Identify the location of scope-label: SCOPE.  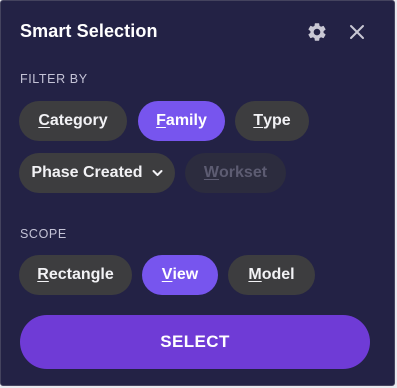
(43, 234).